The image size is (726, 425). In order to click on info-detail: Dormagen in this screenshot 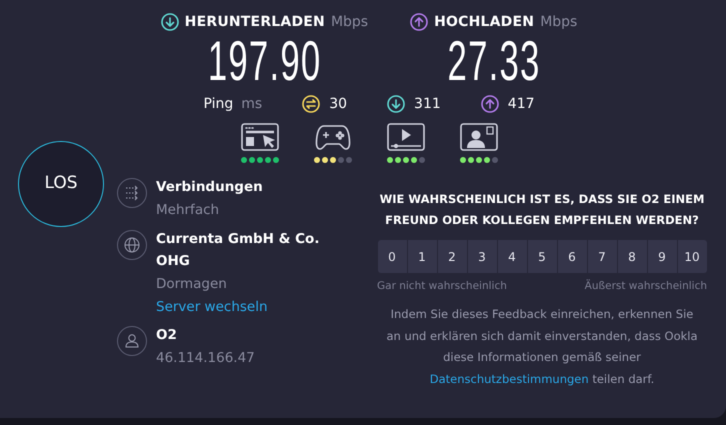, I will do `click(192, 284)`.